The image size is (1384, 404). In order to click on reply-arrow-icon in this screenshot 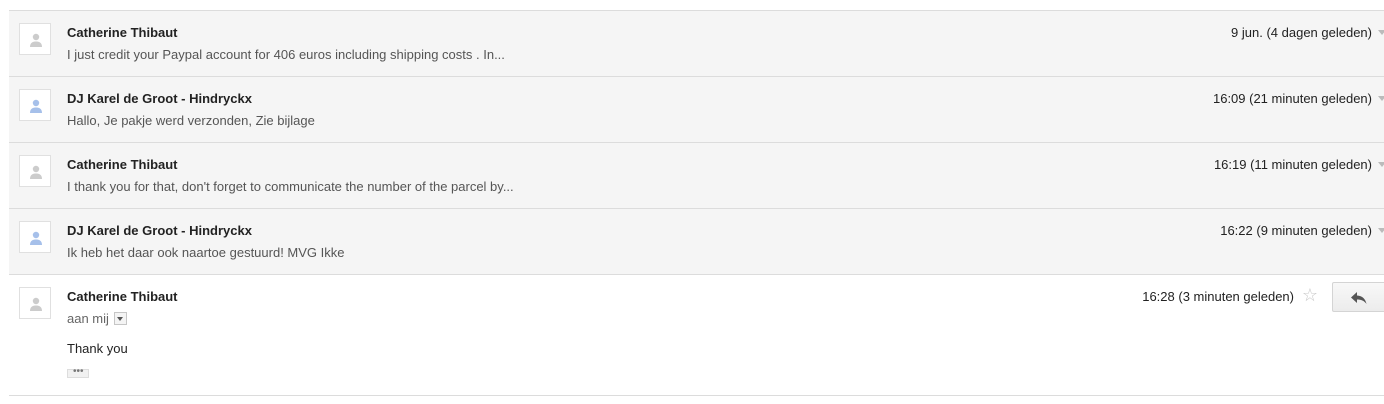, I will do `click(1359, 298)`.